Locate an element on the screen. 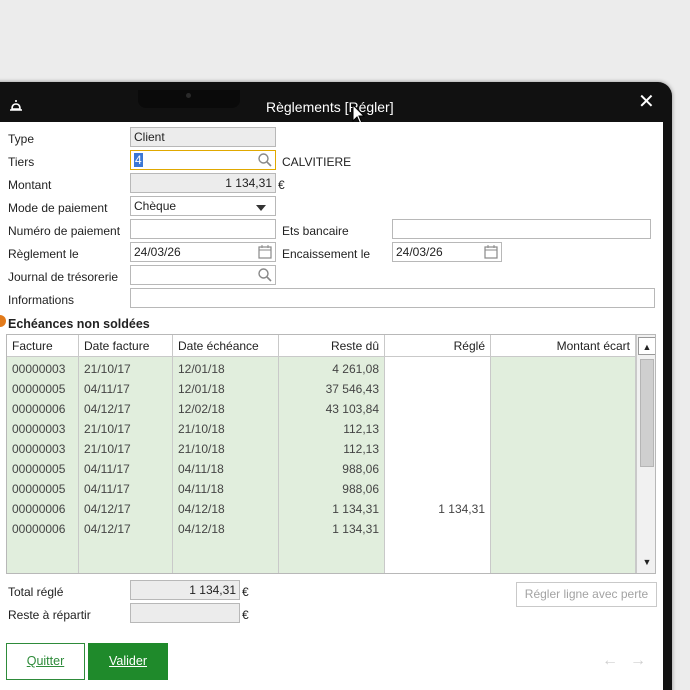 This screenshot has height=690, width=690. encaissement-date-input: 24/03/26 is located at coordinates (447, 252).